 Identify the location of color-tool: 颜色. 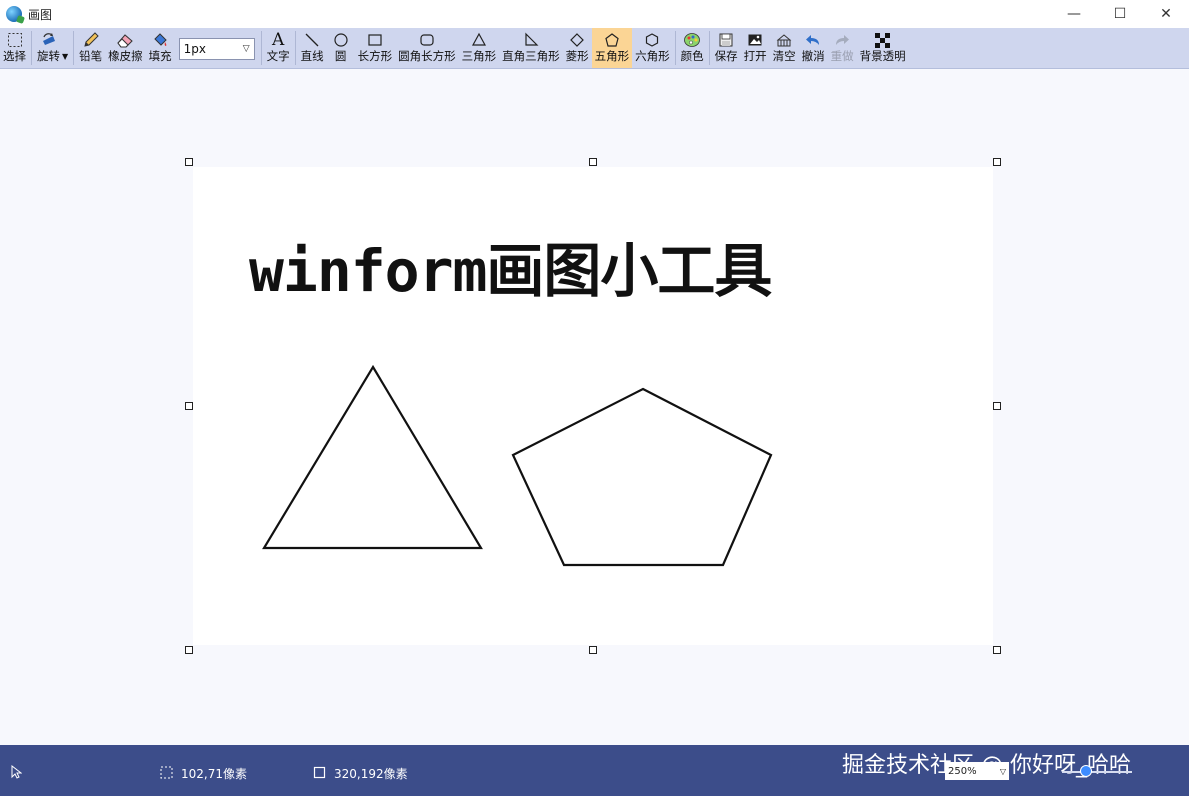
(692, 48).